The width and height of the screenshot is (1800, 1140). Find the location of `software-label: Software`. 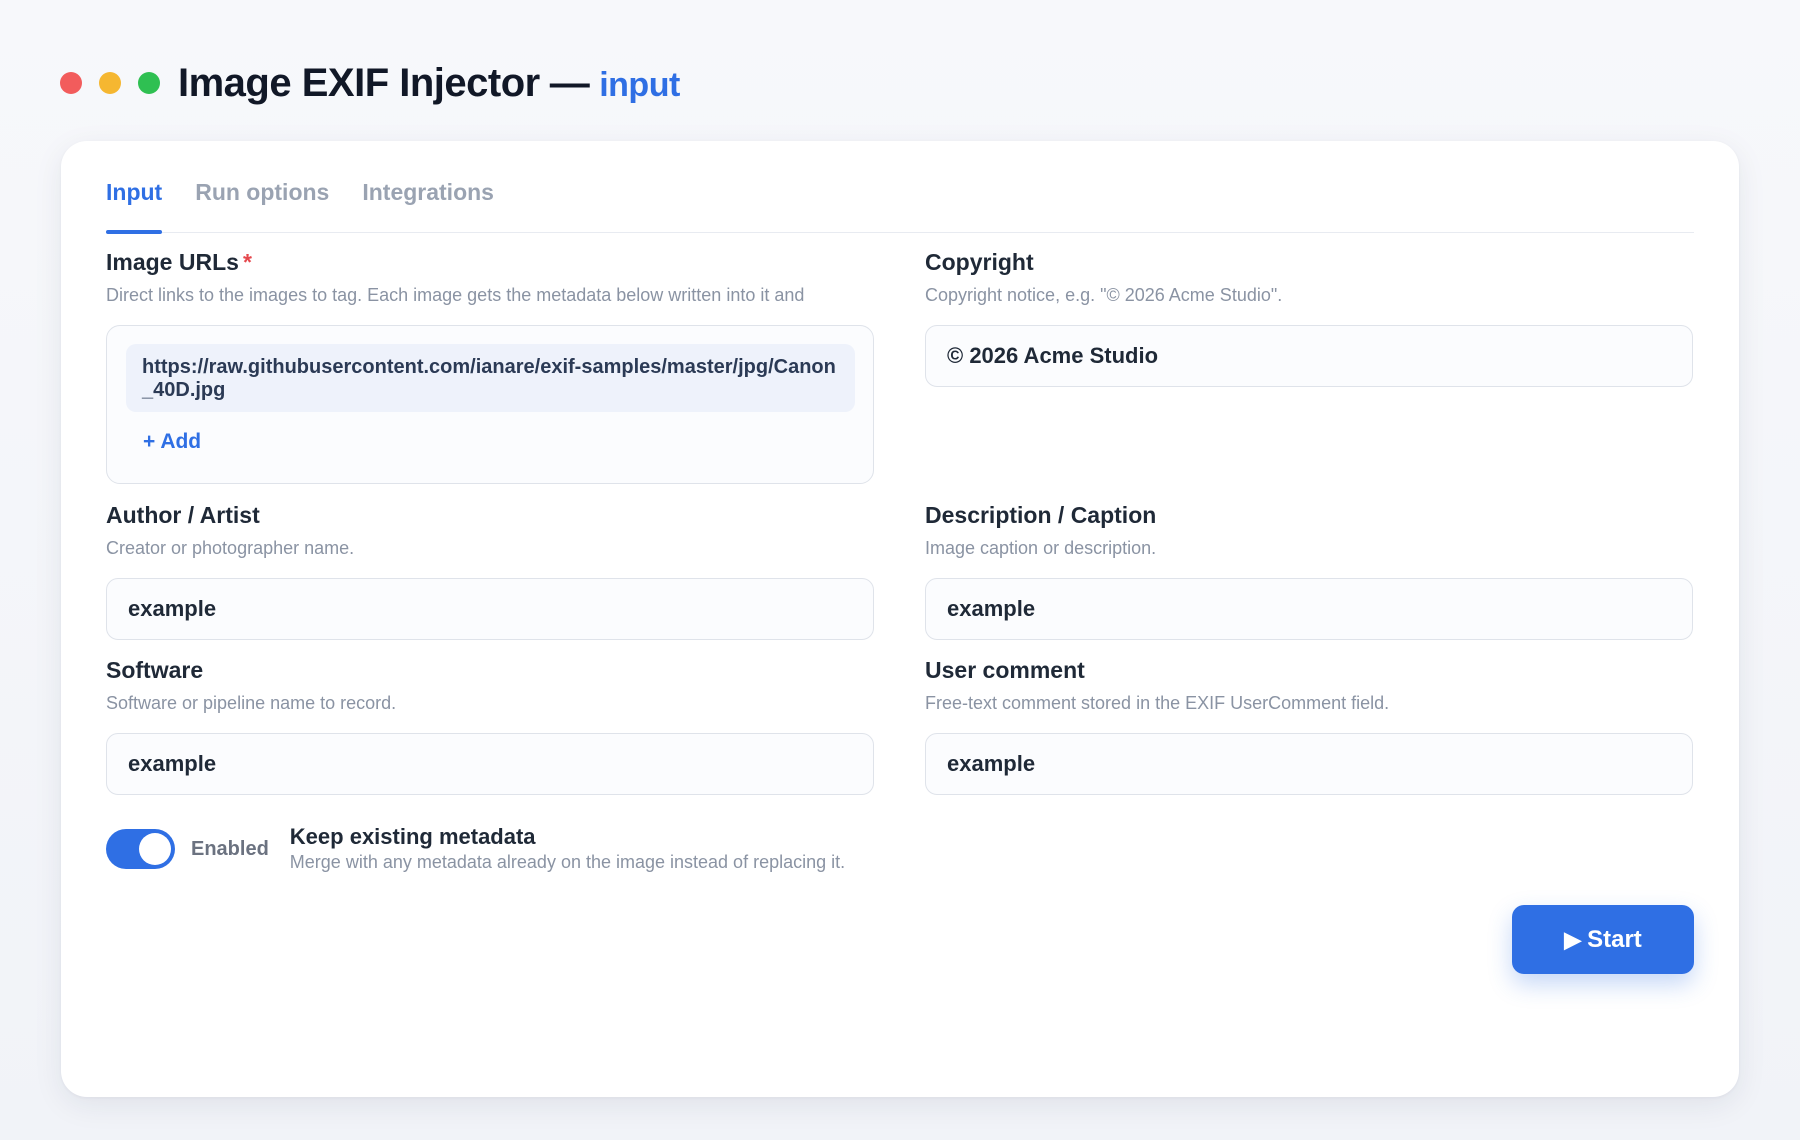

software-label: Software is located at coordinates (155, 670).